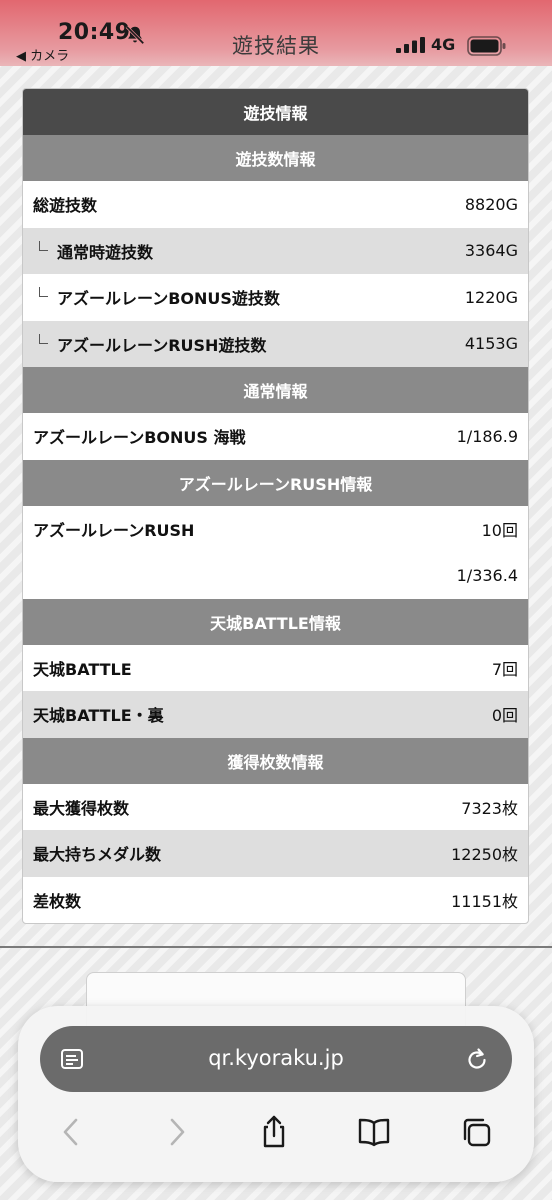 The image size is (552, 1200). What do you see at coordinates (275, 760) in the screenshot?
I see `section-header: 獲得枚数情報` at bounding box center [275, 760].